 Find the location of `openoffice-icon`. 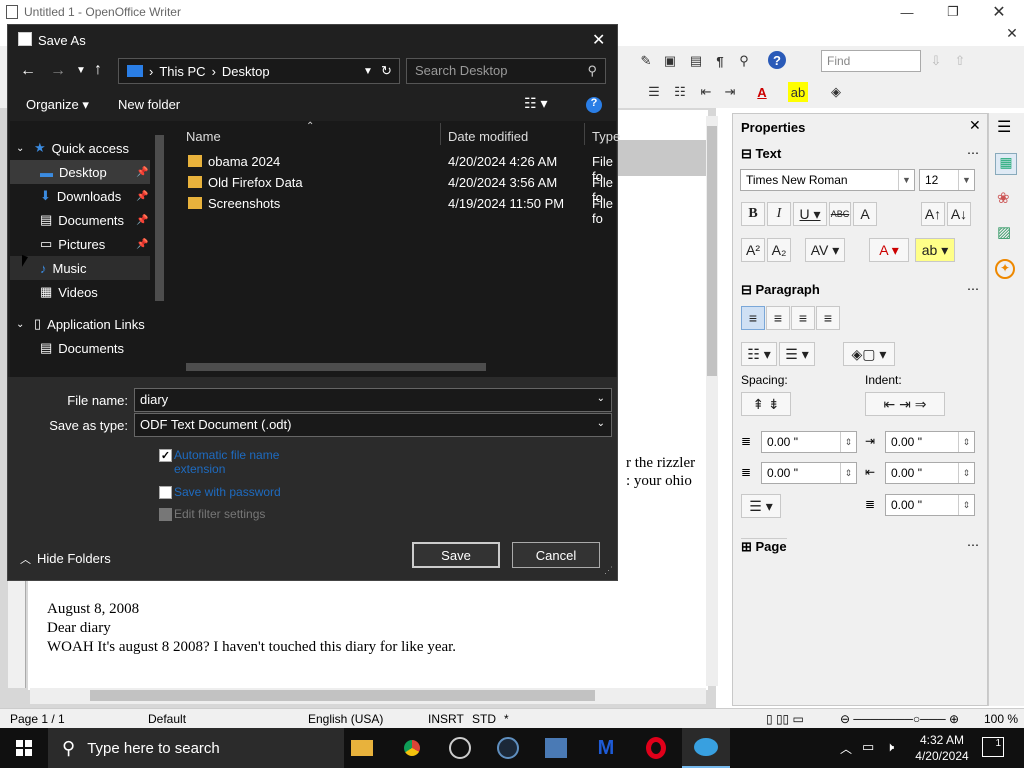

openoffice-icon is located at coordinates (706, 748).